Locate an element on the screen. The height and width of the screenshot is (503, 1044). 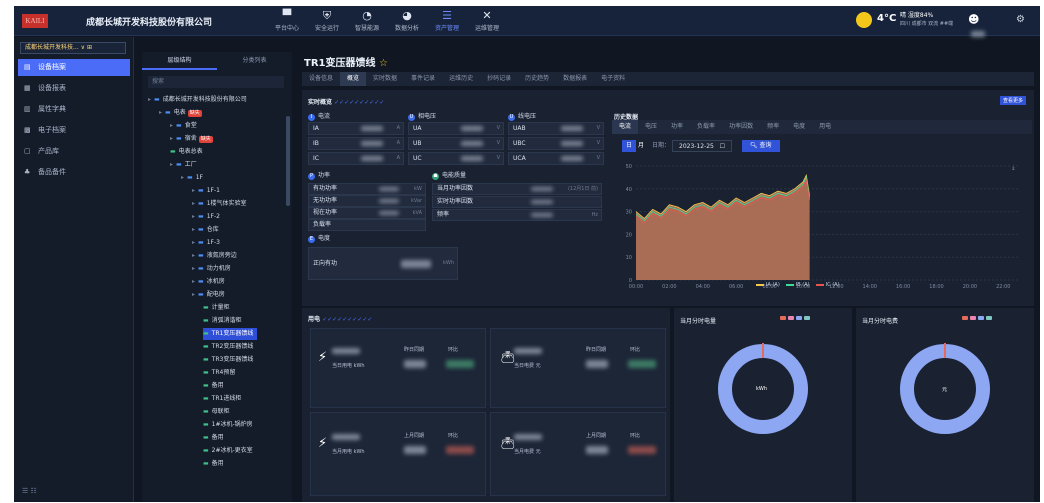
sidebar-item-e-archive: ▩ 电子档案 is located at coordinates (74, 130).